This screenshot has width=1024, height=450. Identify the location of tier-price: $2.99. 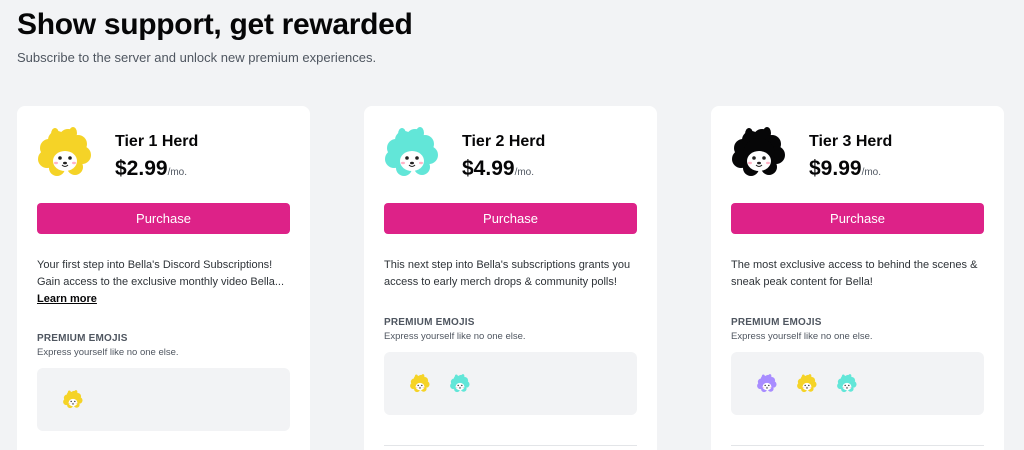
(141, 168).